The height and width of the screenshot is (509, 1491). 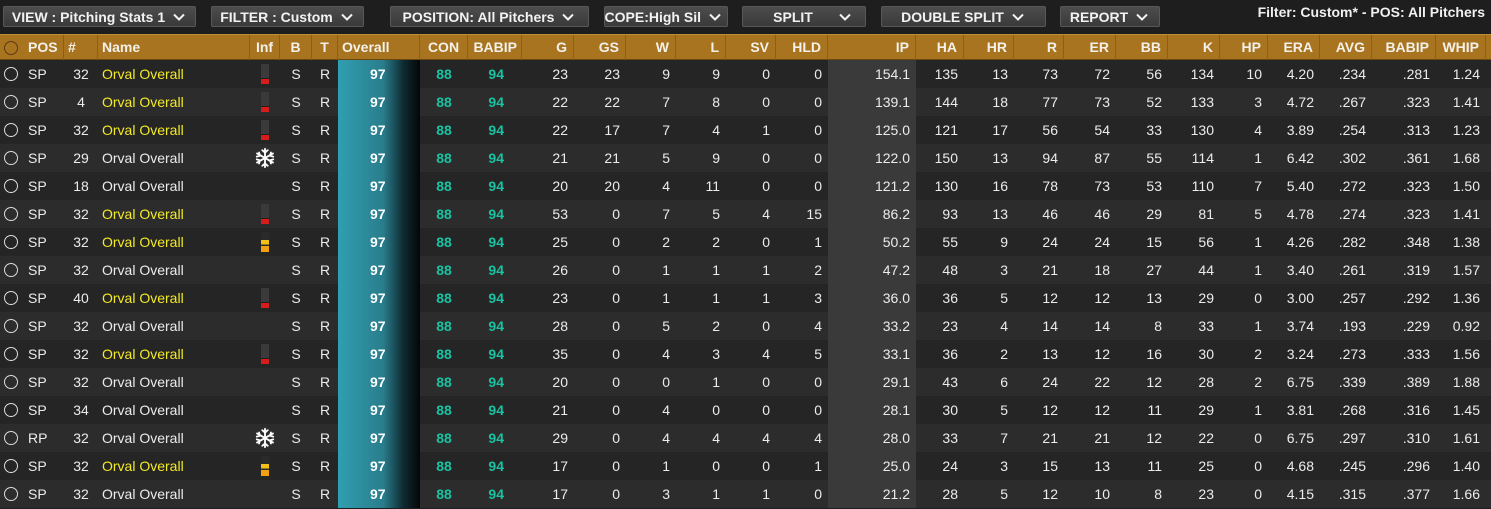 What do you see at coordinates (379, 102) in the screenshot?
I see `cell-overall: 97` at bounding box center [379, 102].